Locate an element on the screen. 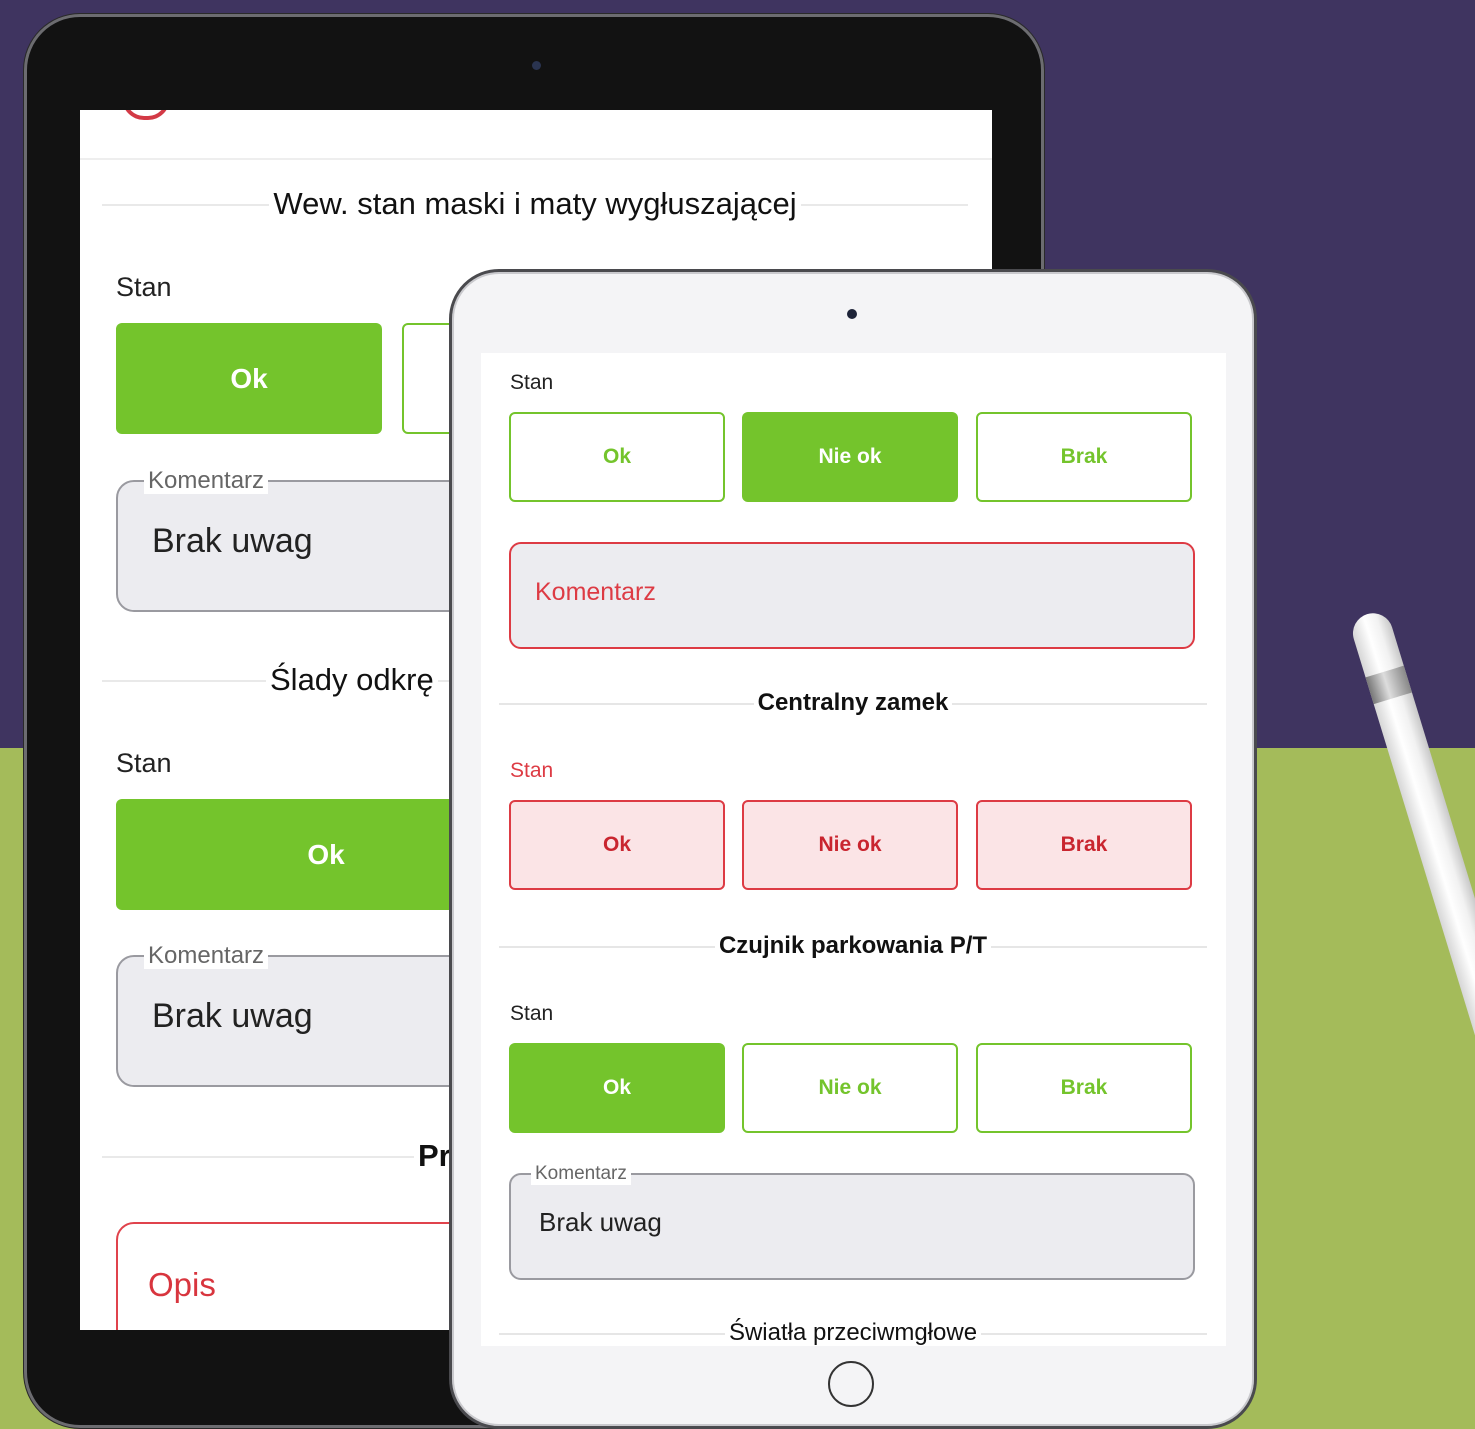 This screenshot has width=1475, height=1429. header-divider is located at coordinates (536, 159).